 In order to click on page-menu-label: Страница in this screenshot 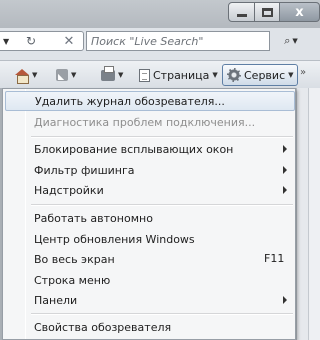, I will do `click(181, 75)`.